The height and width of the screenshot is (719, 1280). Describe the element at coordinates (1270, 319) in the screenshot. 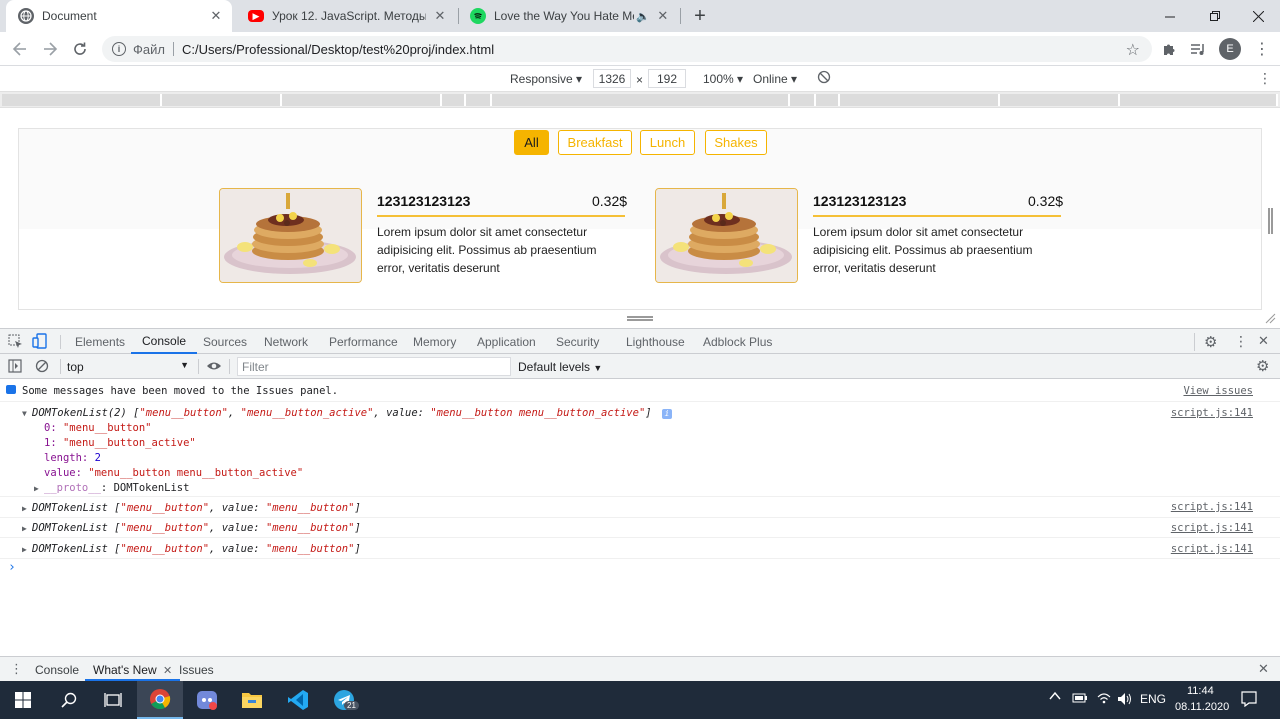

I see `corner-resize-handle` at that location.